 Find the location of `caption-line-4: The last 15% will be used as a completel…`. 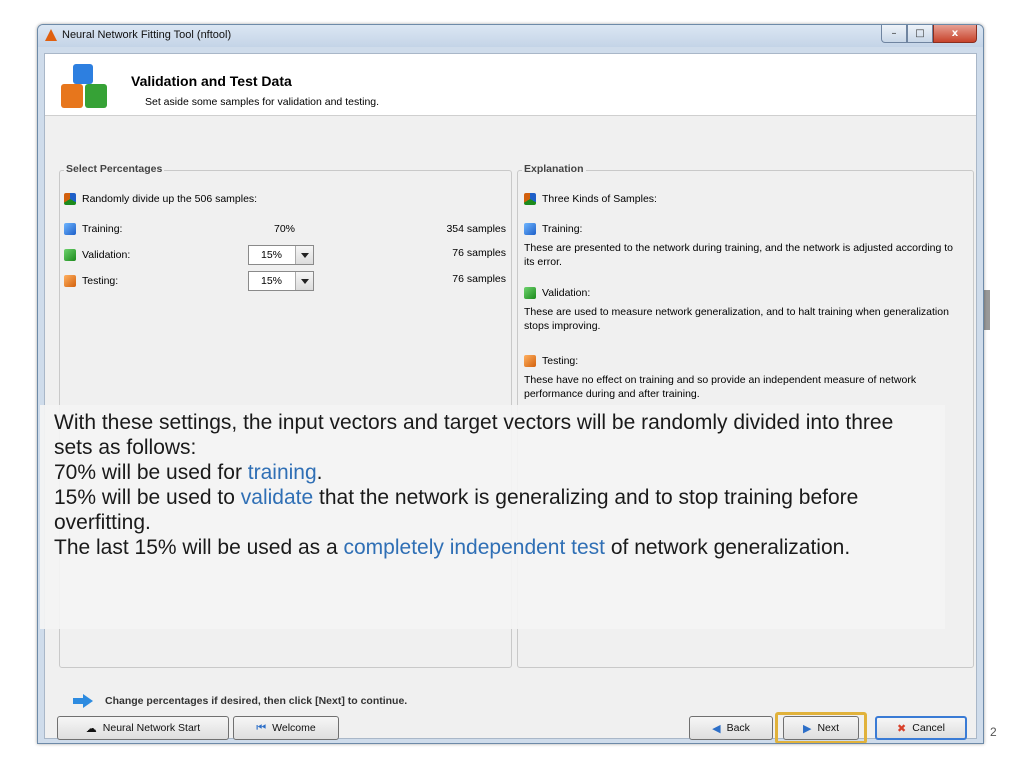

caption-line-4: The last 15% will be used as a completel… is located at coordinates (492, 547).